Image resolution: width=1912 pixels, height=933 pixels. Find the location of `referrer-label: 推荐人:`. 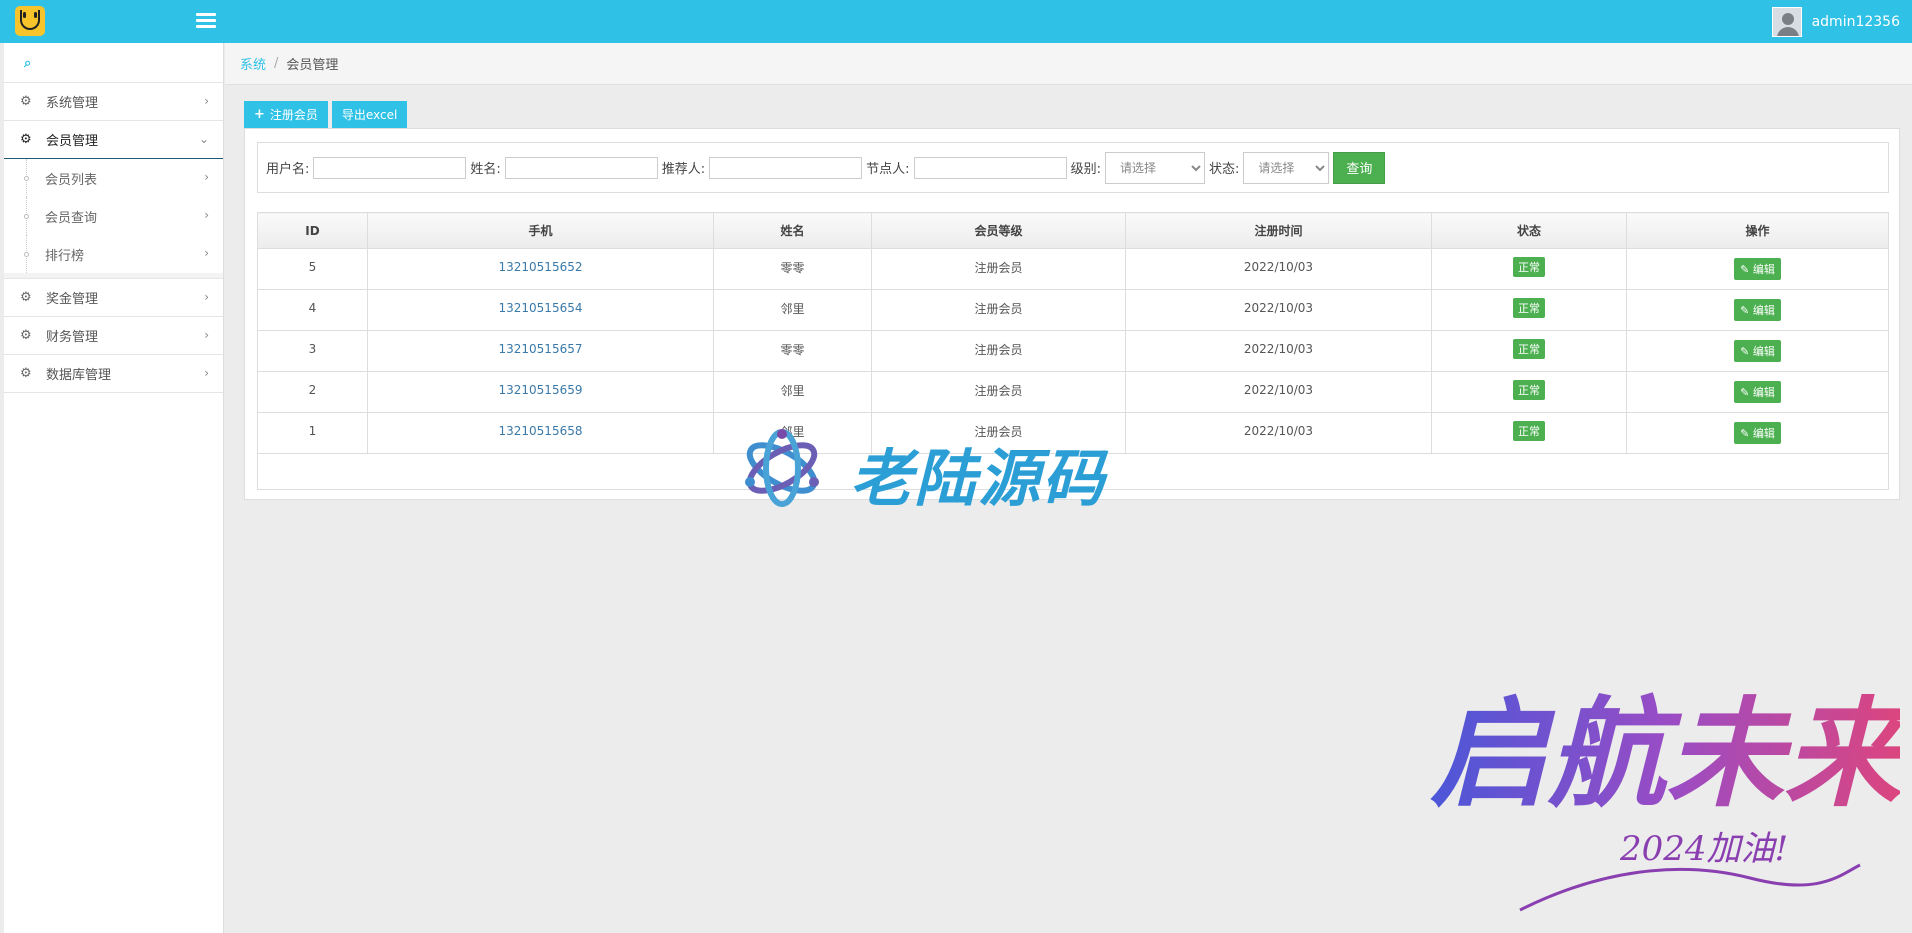

referrer-label: 推荐人: is located at coordinates (683, 169).